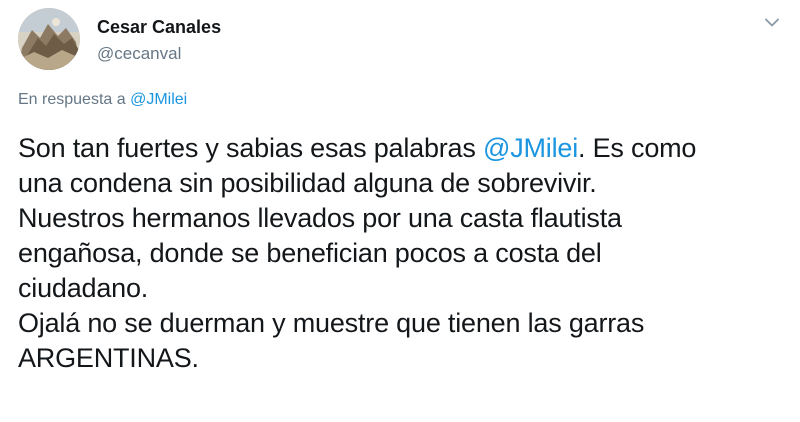  I want to click on tweet-line: ciudadano., so click(83, 288).